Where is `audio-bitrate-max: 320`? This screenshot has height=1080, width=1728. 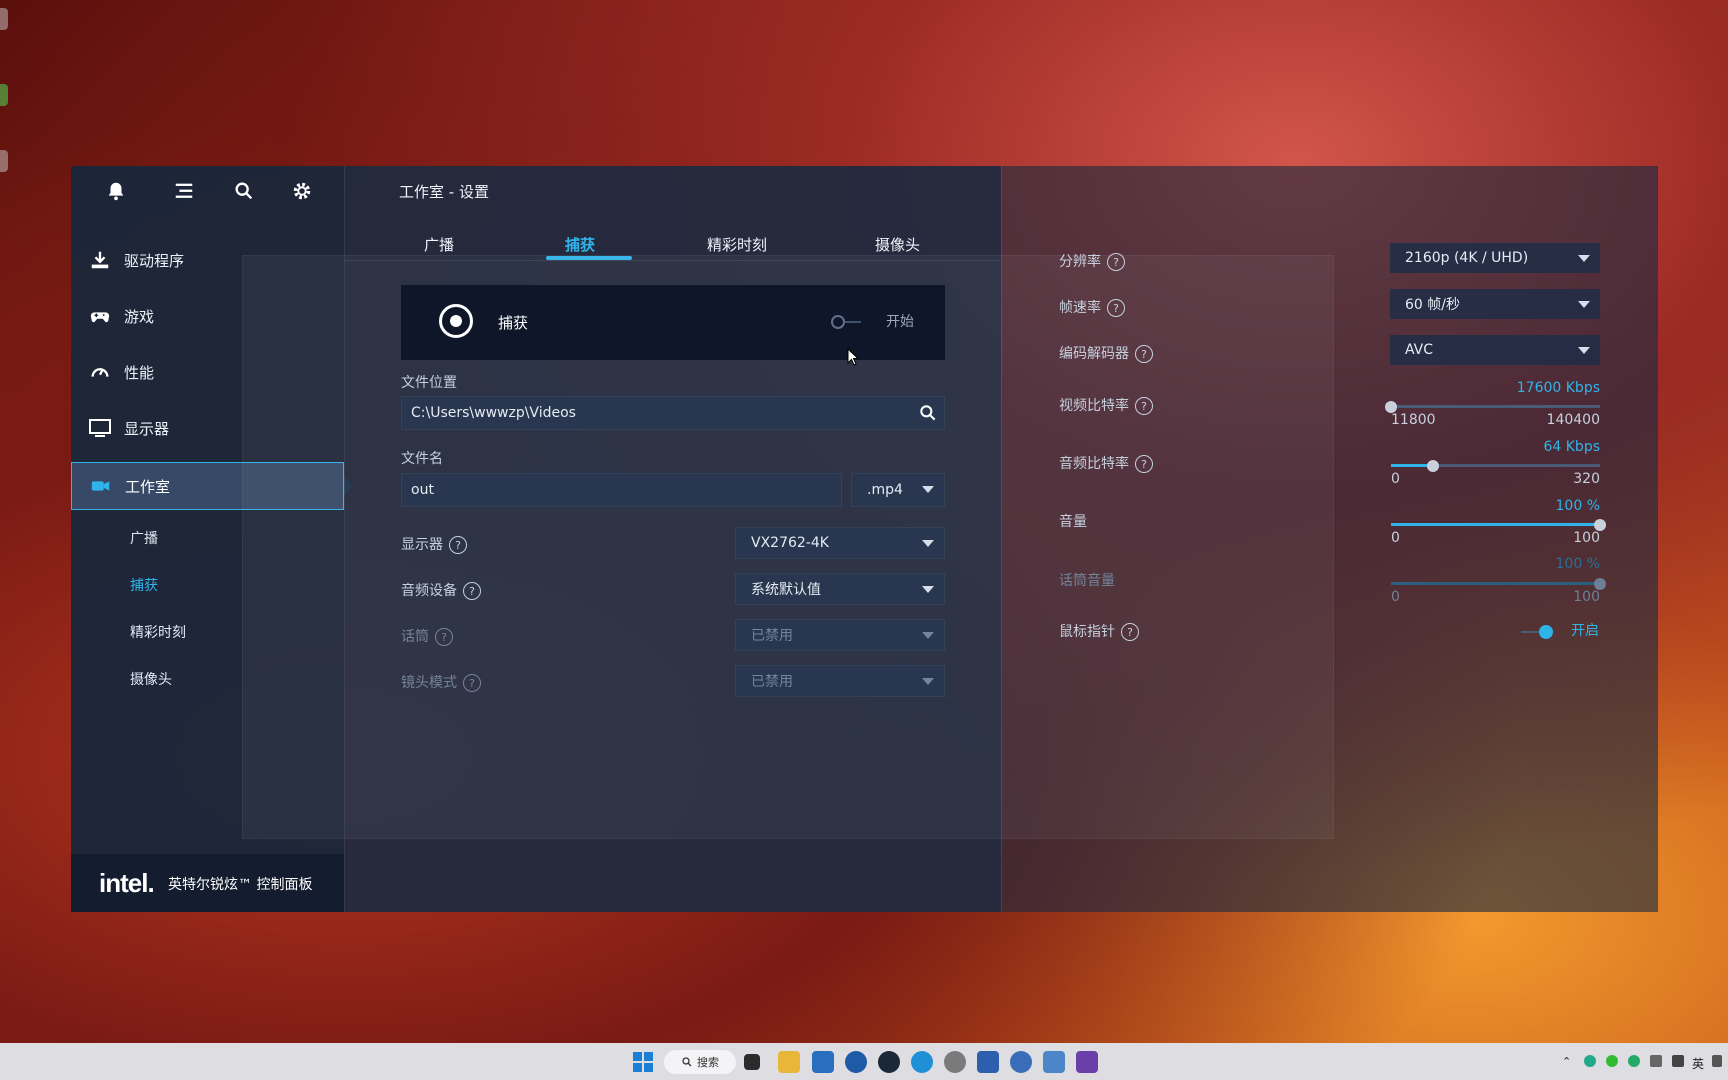 audio-bitrate-max: 320 is located at coordinates (1586, 479).